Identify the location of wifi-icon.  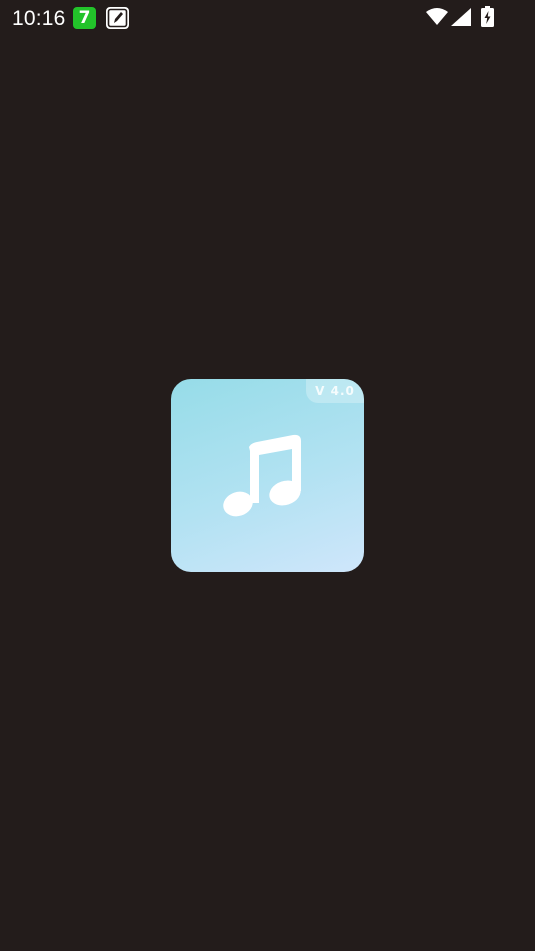
(437, 17).